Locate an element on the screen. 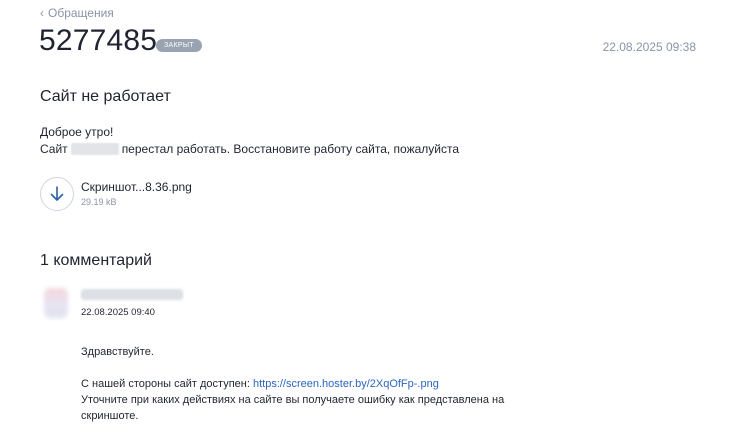 The image size is (751, 447). back-link-label: Обращения is located at coordinates (81, 13).